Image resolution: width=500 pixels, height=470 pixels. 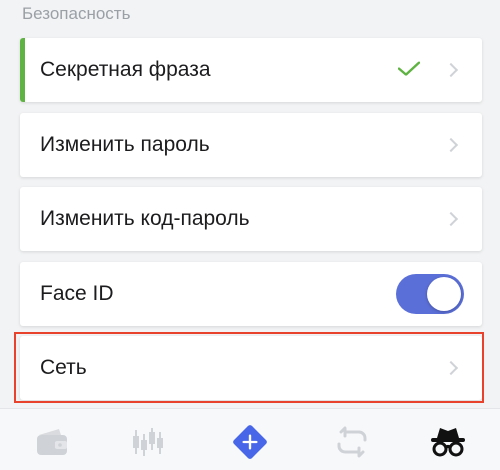 I want to click on network-label: Сеть, so click(x=63, y=367).